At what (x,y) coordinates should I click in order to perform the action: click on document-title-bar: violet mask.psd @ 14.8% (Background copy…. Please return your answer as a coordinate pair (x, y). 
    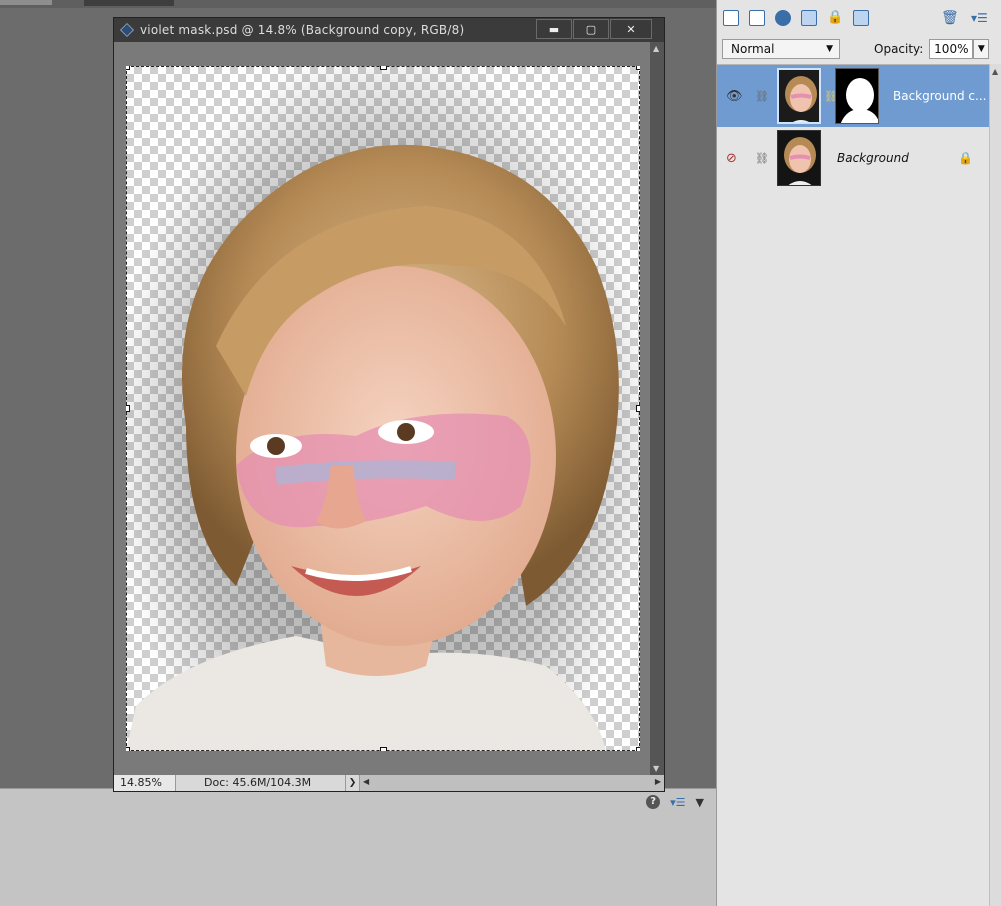
    Looking at the image, I should click on (389, 30).